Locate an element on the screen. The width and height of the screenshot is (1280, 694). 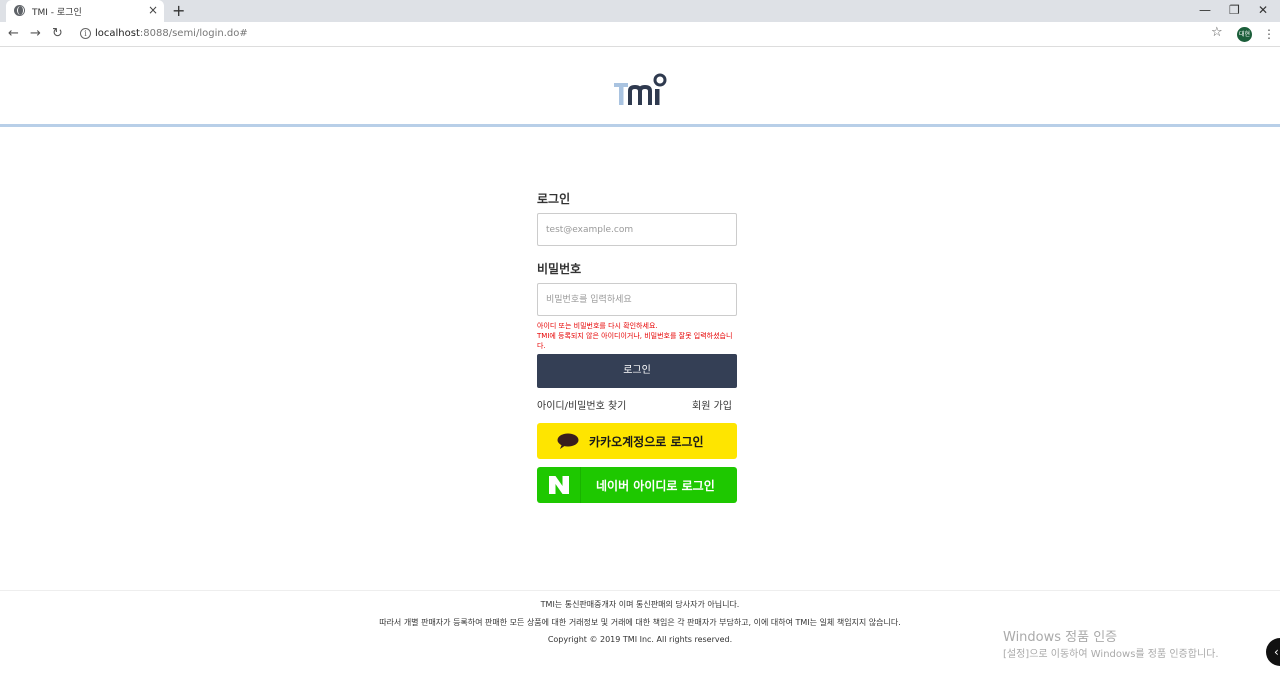
signup-link: 회원 가입 is located at coordinates (712, 404).